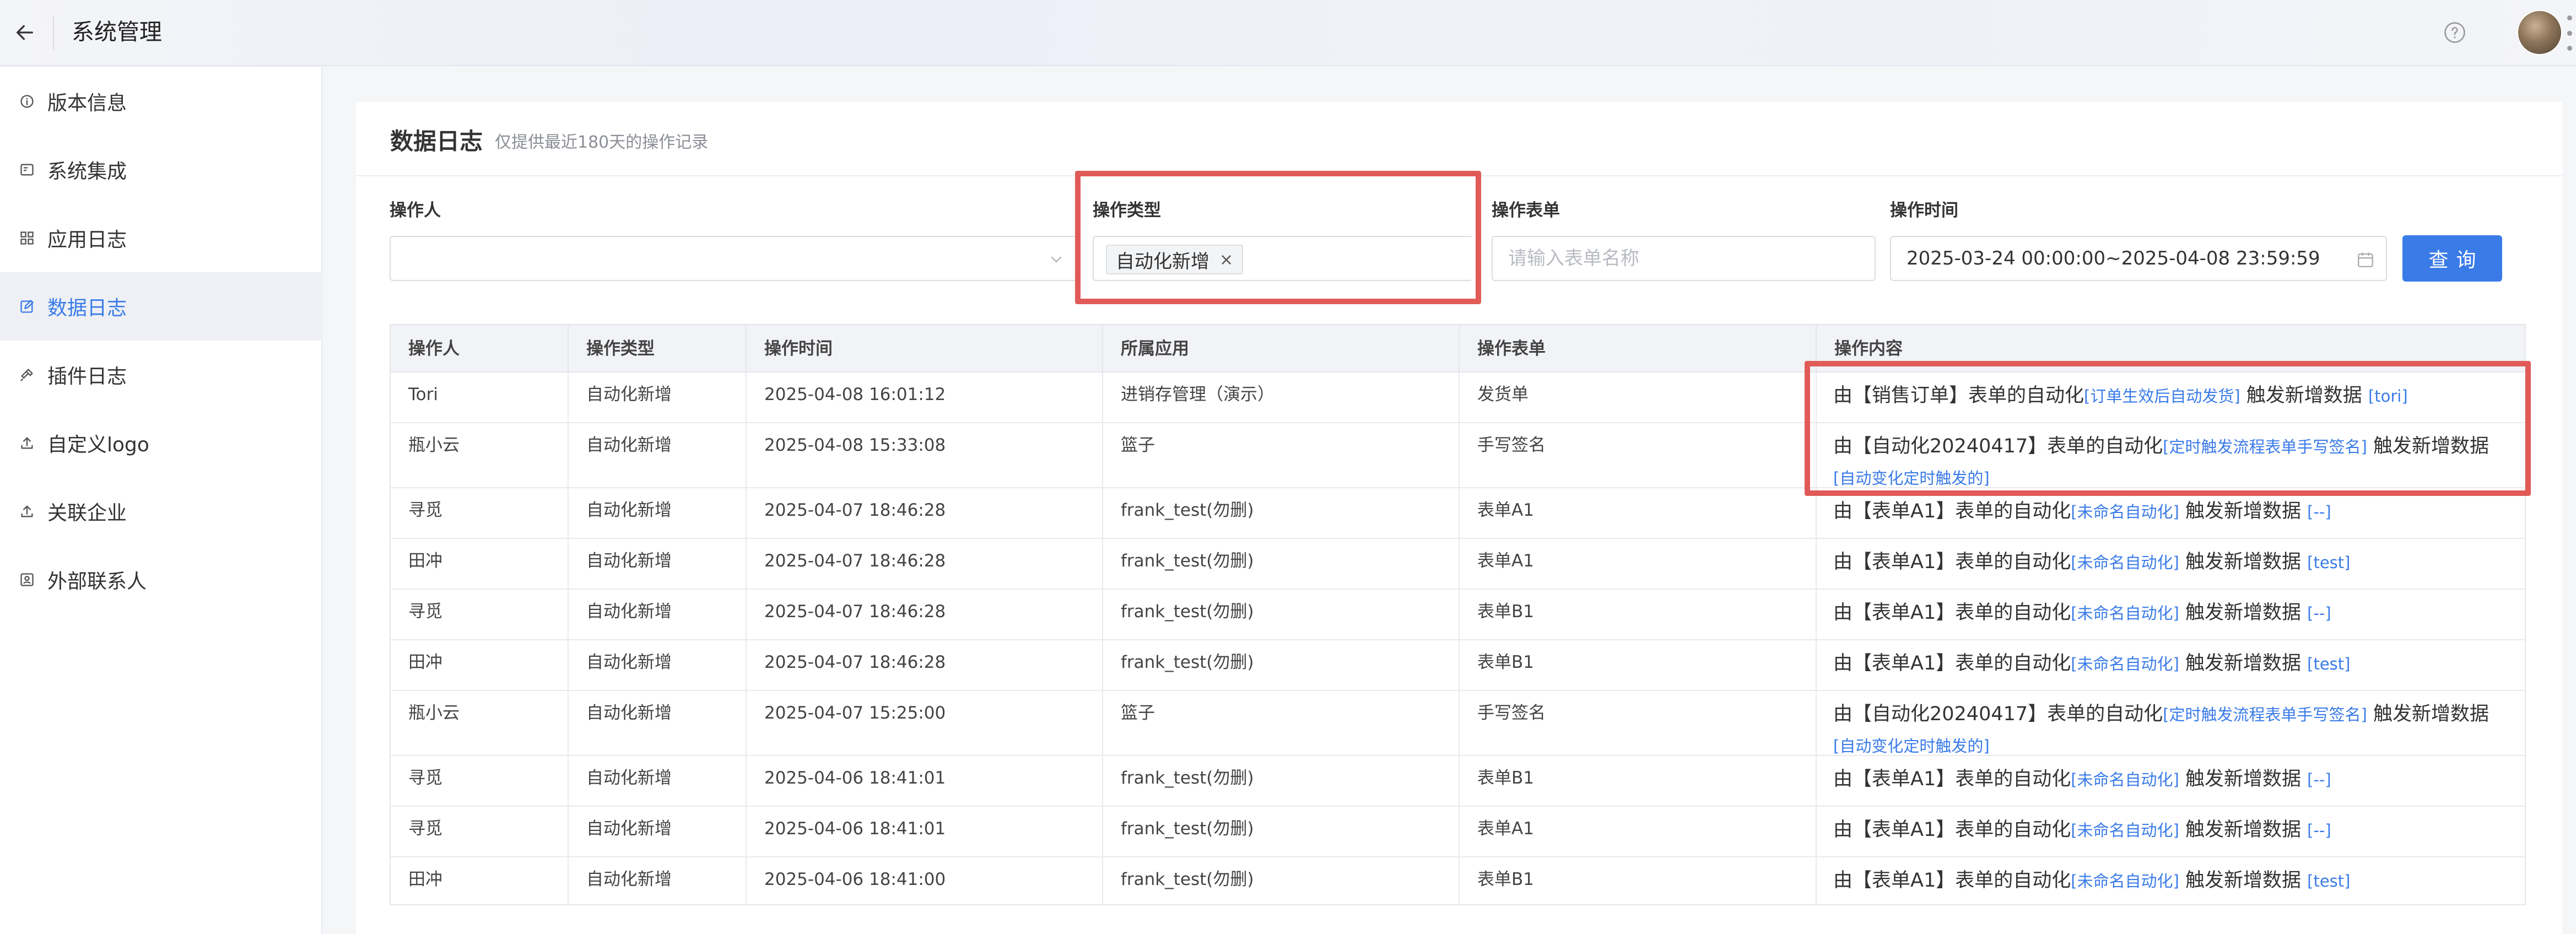  I want to click on more-menu-icon, so click(2569, 33).